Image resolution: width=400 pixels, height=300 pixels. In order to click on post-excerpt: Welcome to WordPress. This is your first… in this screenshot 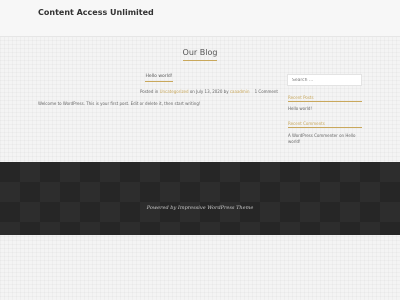, I will do `click(119, 103)`.